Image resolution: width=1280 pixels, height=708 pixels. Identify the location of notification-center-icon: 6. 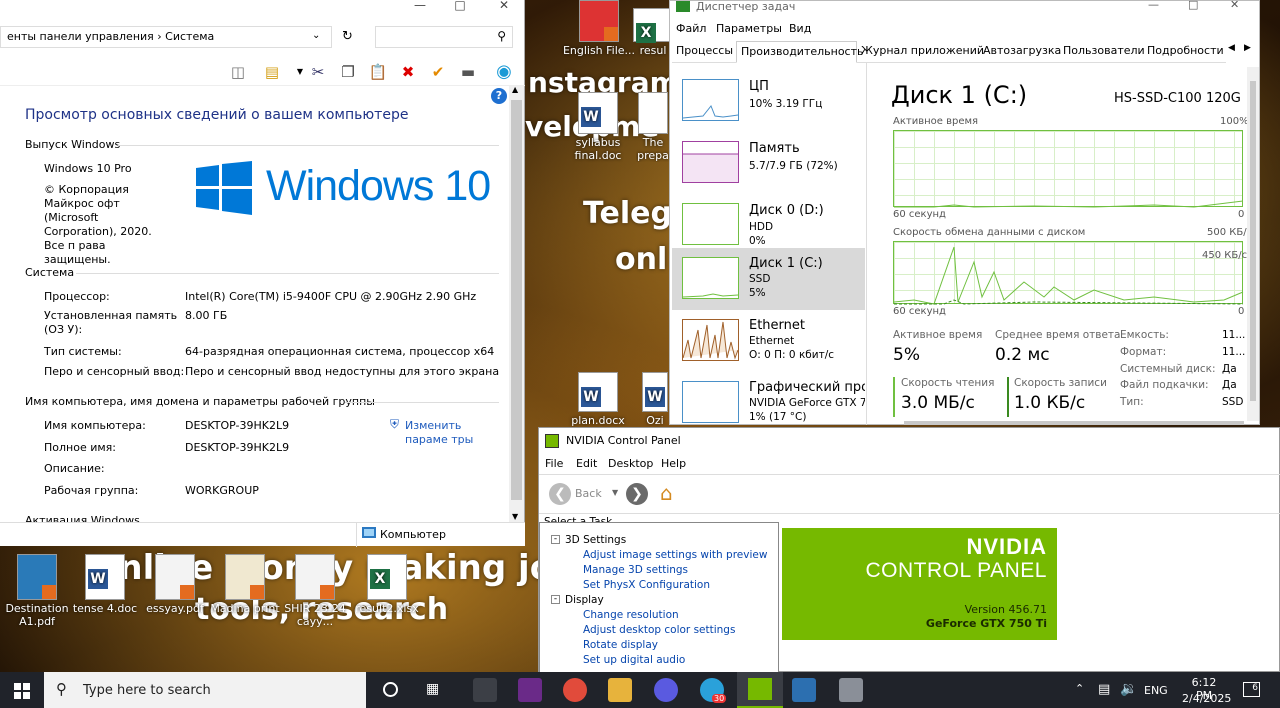
(1251, 689).